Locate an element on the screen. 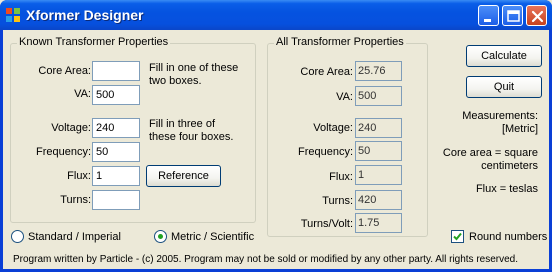  hint-one-line1: Fill in one of these is located at coordinates (194, 68).